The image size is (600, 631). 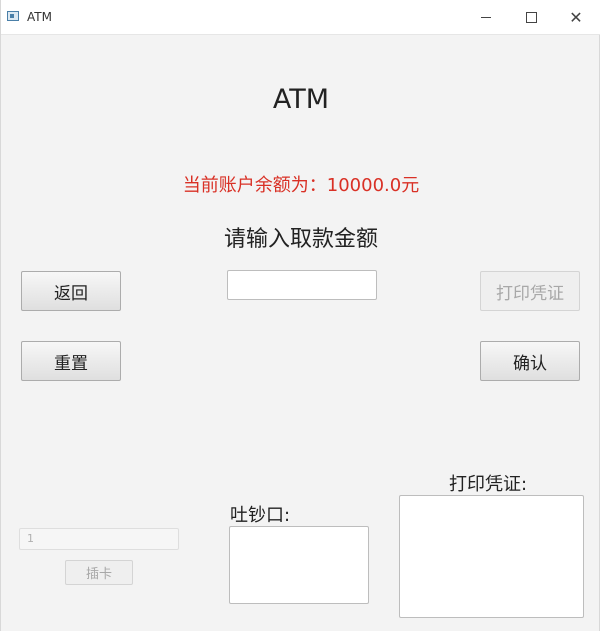 I want to click on print-receipt-button: 打印凭证, so click(x=530, y=291).